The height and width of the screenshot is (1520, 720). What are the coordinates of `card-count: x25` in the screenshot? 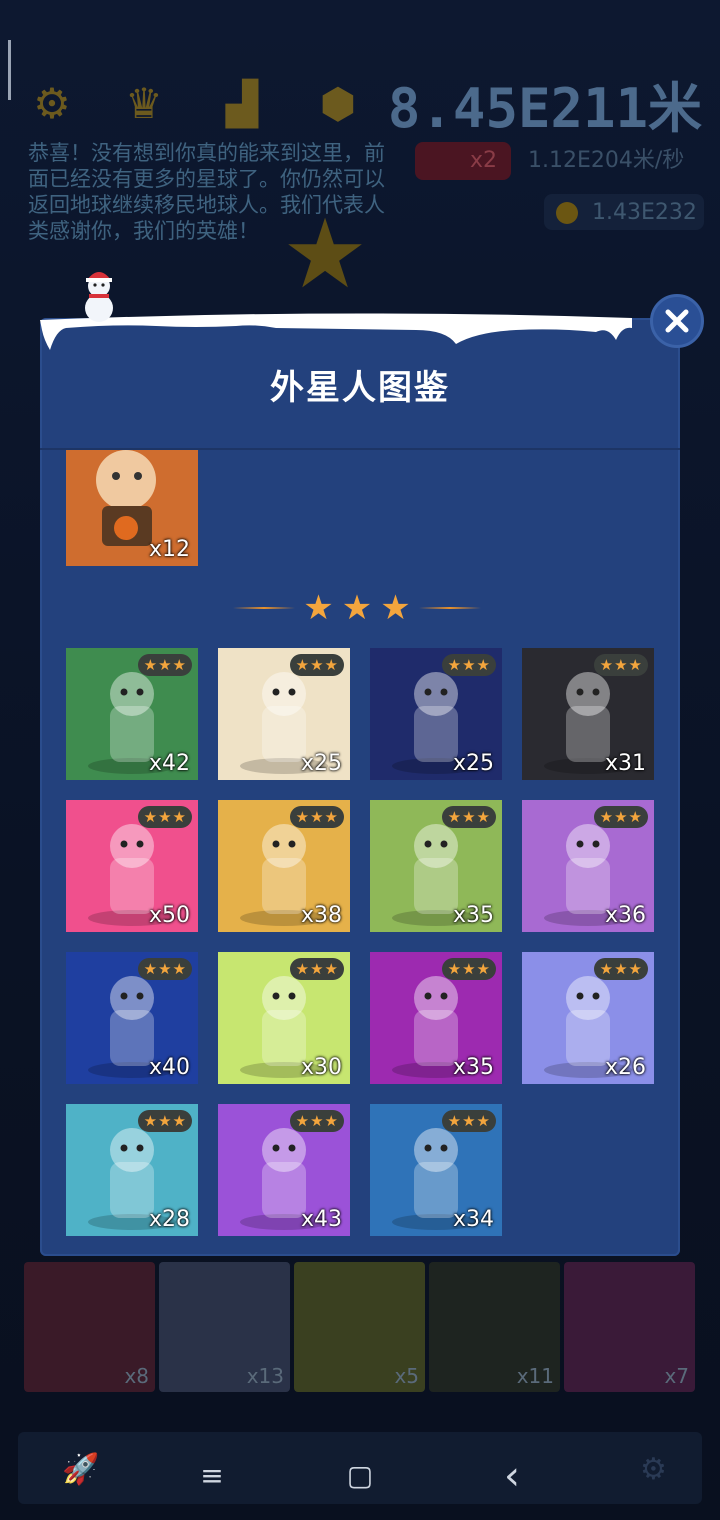 It's located at (473, 763).